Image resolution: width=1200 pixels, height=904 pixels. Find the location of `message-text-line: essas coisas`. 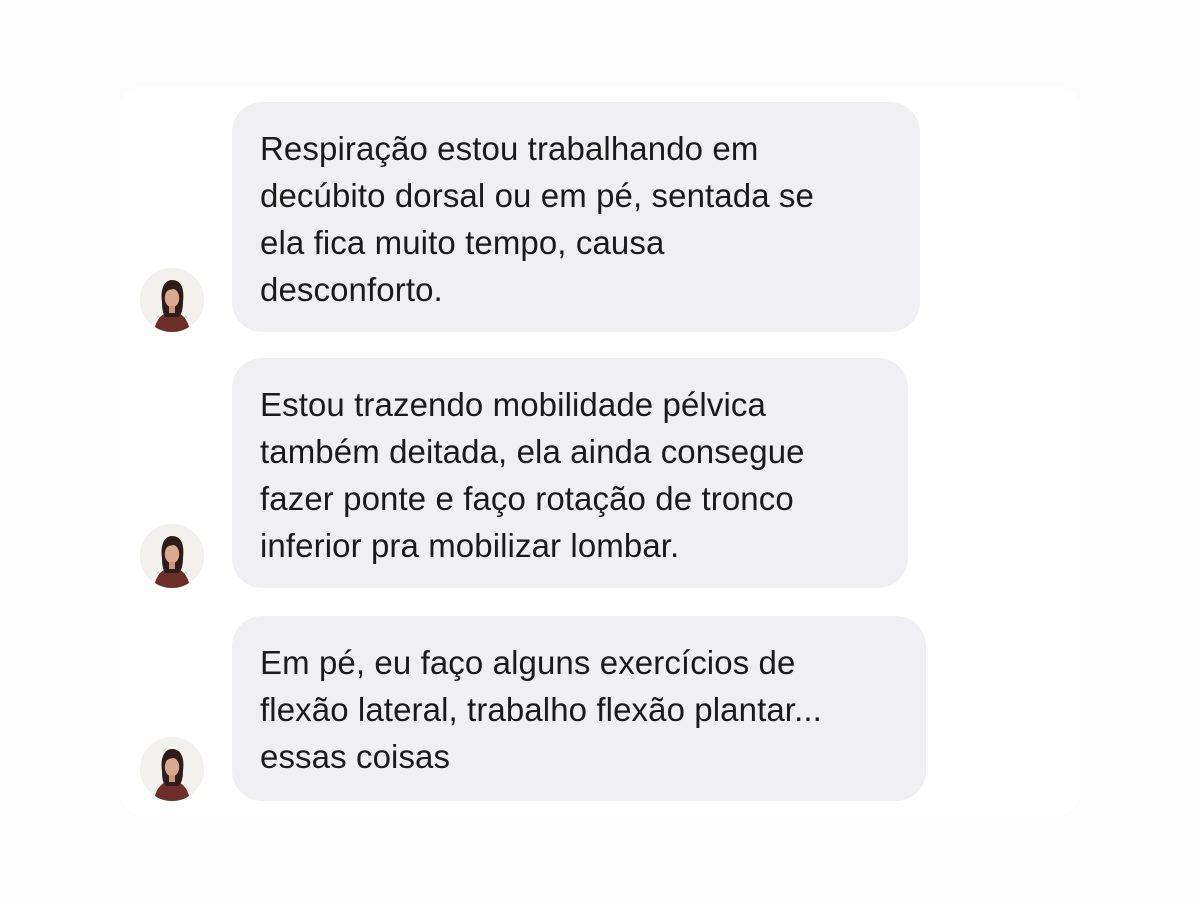

message-text-line: essas coisas is located at coordinates (355, 756).